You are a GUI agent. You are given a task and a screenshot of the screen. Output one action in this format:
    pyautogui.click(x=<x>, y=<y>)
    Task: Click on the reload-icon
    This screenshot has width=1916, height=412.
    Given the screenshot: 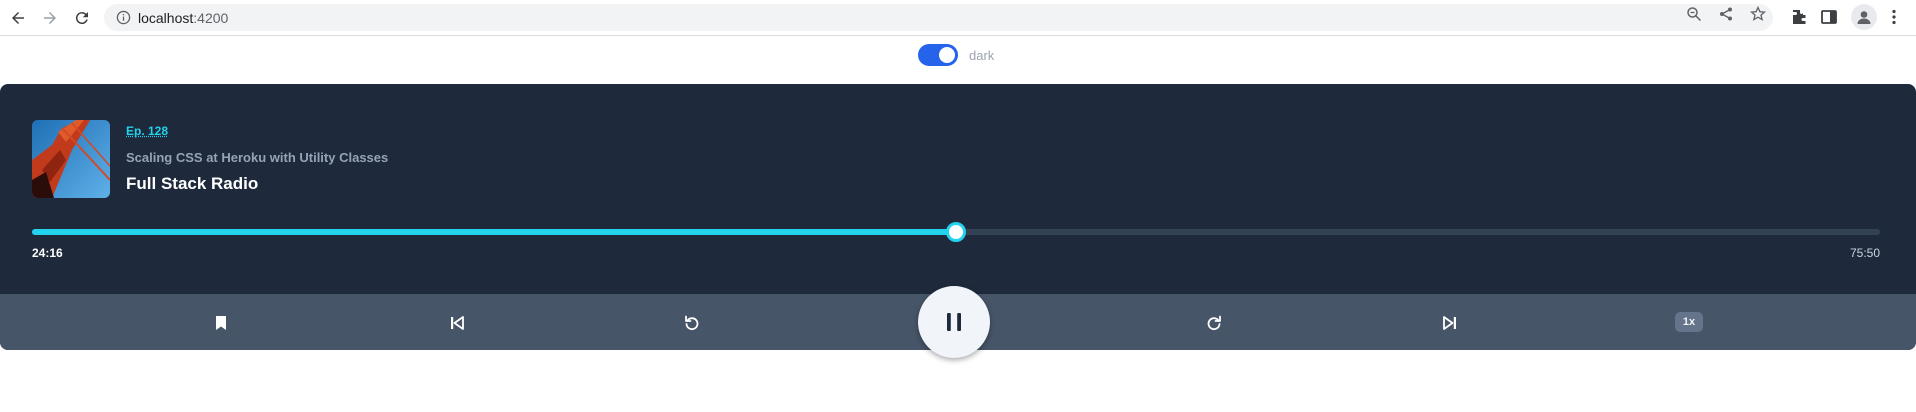 What is the action you would take?
    pyautogui.click(x=82, y=18)
    